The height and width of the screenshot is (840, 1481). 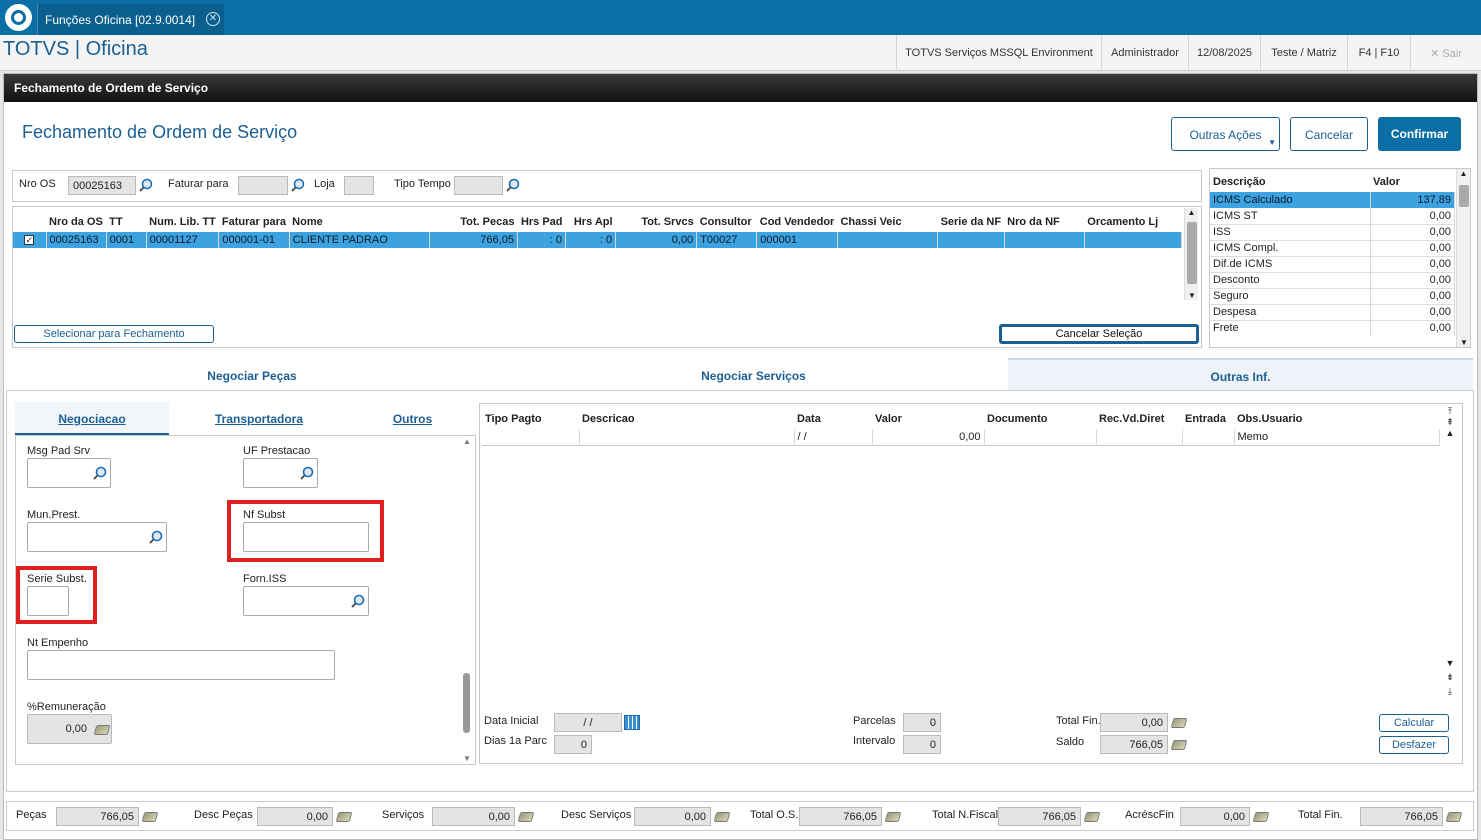 I want to click on subtab-negociacao: Negociacao, so click(x=92, y=418).